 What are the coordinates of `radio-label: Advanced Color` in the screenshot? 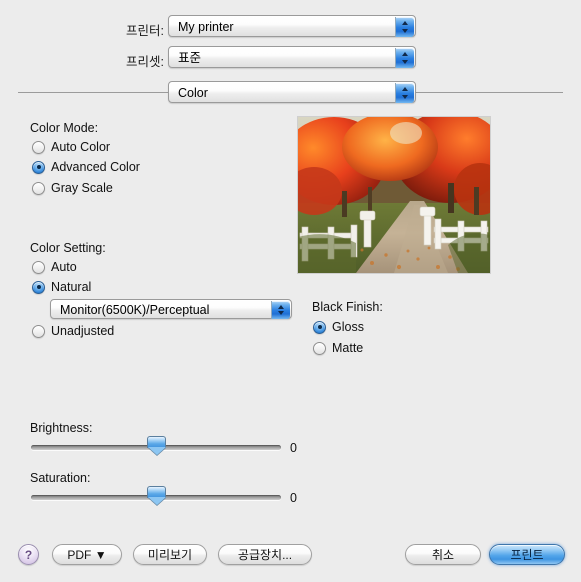 It's located at (95, 167).